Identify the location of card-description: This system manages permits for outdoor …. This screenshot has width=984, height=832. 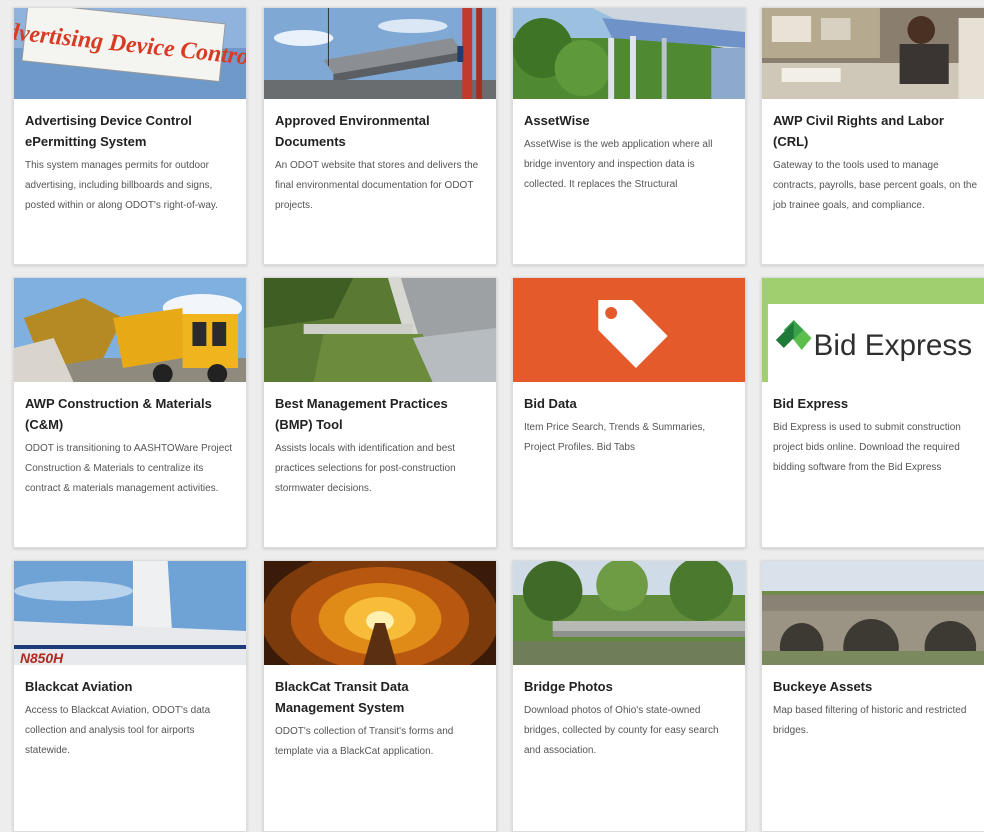
(121, 185).